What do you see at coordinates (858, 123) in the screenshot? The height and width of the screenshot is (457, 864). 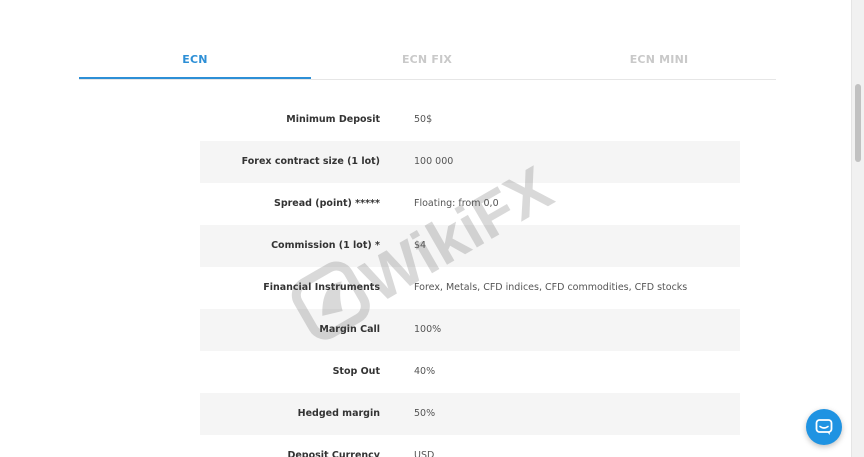 I see `scrollbar-thumb` at bounding box center [858, 123].